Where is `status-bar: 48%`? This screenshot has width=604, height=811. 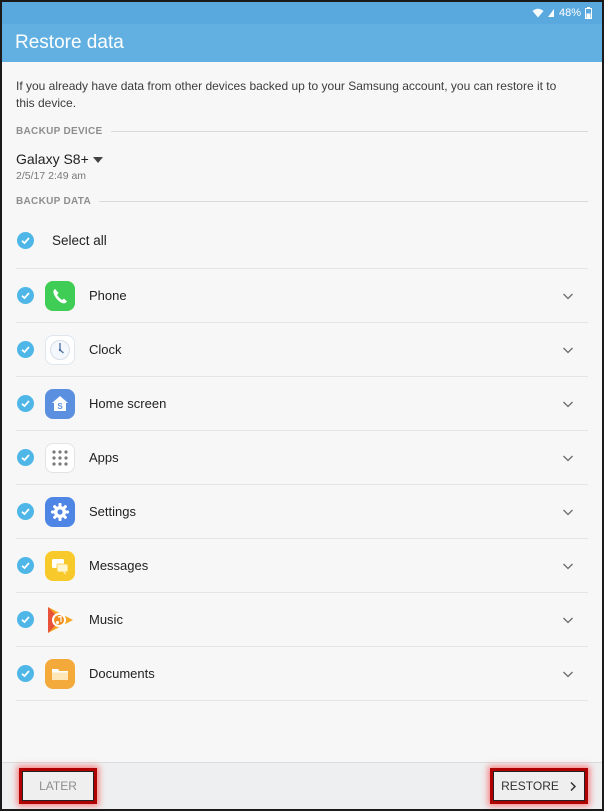 status-bar: 48% is located at coordinates (302, 13).